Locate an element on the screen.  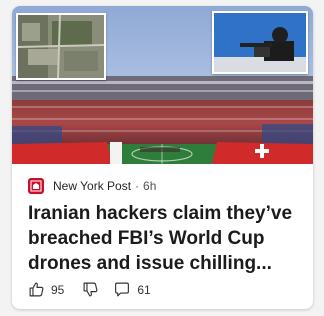
reaction-bar: 95 61 is located at coordinates (89, 289).